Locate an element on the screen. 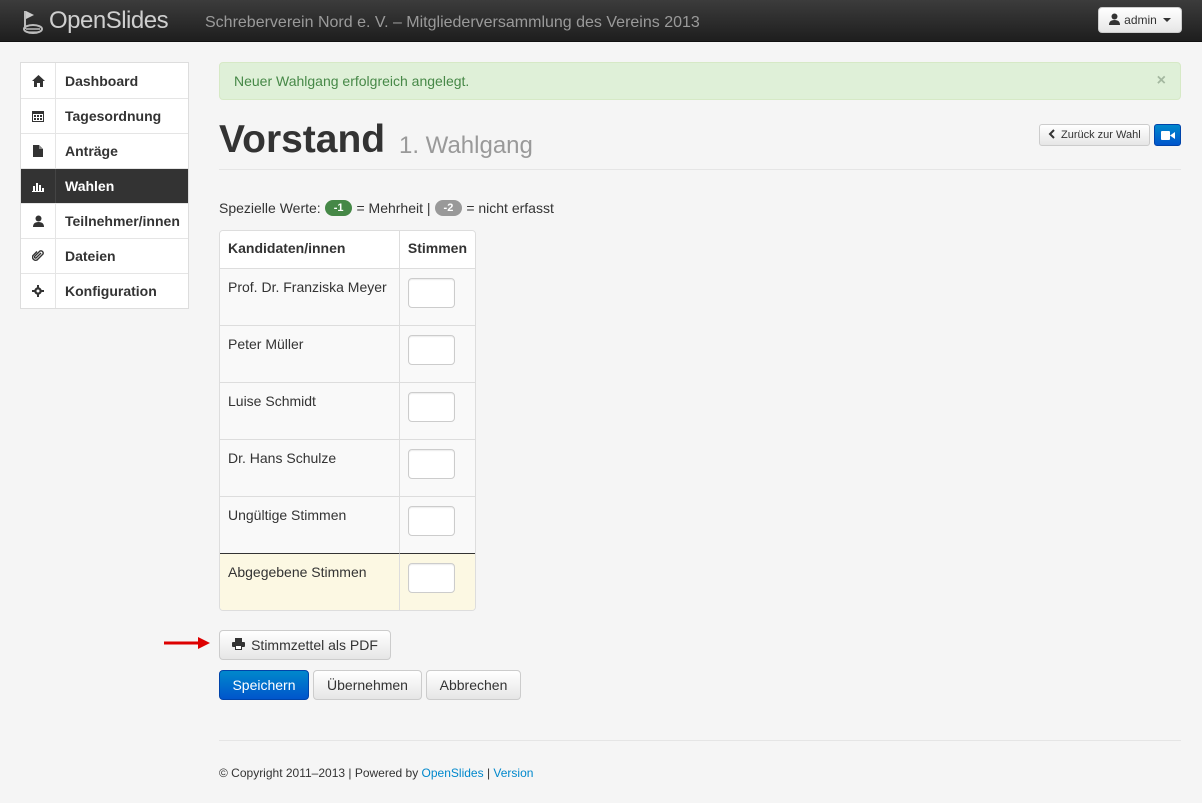 The height and width of the screenshot is (803, 1202). ballot-pdf-button: Stimmzettel als PDF is located at coordinates (305, 645).